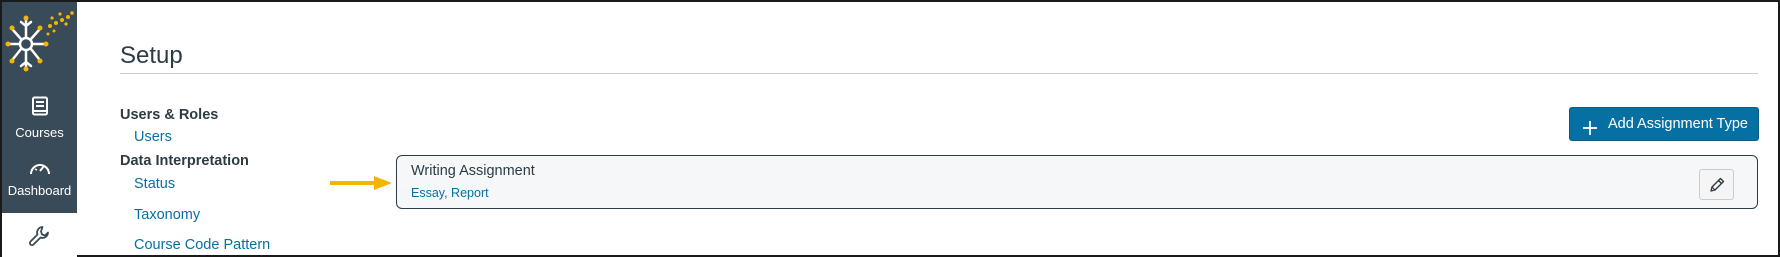  What do you see at coordinates (39, 108) in the screenshot?
I see `book-icon` at bounding box center [39, 108].